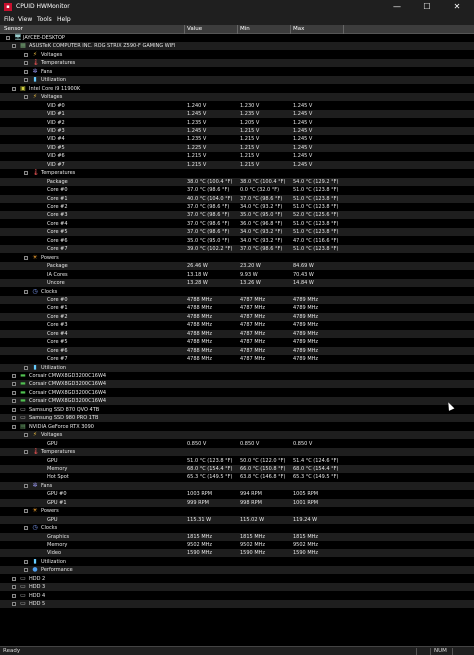 The height and width of the screenshot is (655, 474). What do you see at coordinates (237, 89) in the screenshot?
I see `tree-node: ▣ Intel Core i9 11900K` at bounding box center [237, 89].